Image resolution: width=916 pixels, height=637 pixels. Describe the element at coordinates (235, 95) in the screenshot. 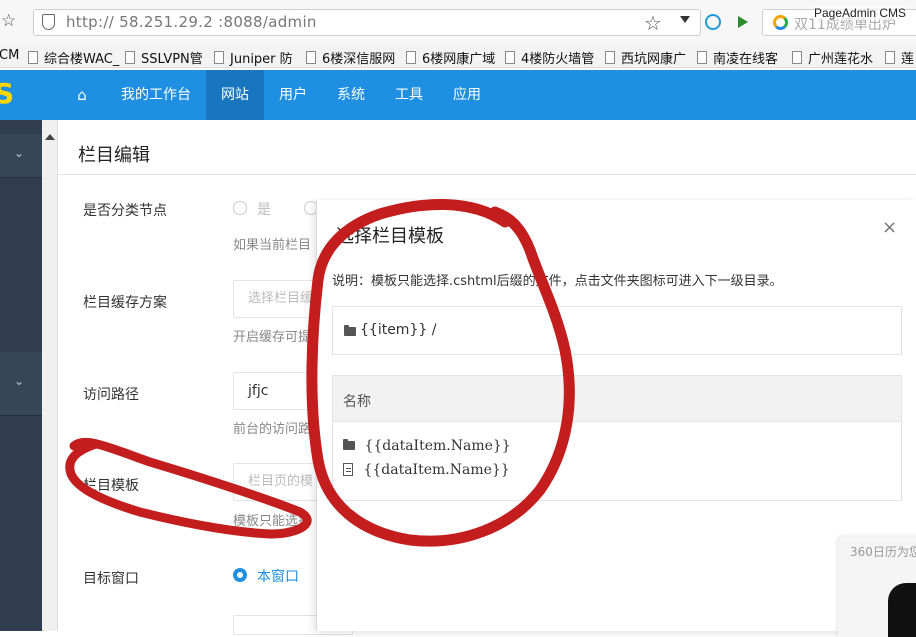

I see `nav-item-website: 网站` at that location.